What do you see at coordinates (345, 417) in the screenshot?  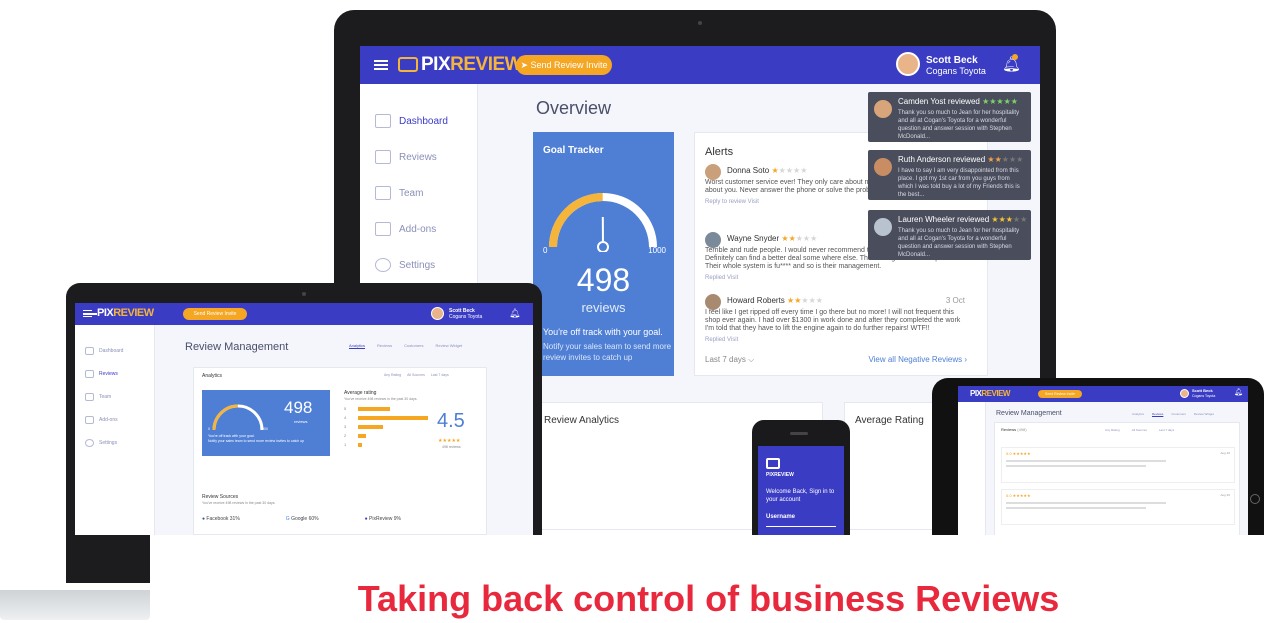 I see `rating-bar-label: 4` at bounding box center [345, 417].